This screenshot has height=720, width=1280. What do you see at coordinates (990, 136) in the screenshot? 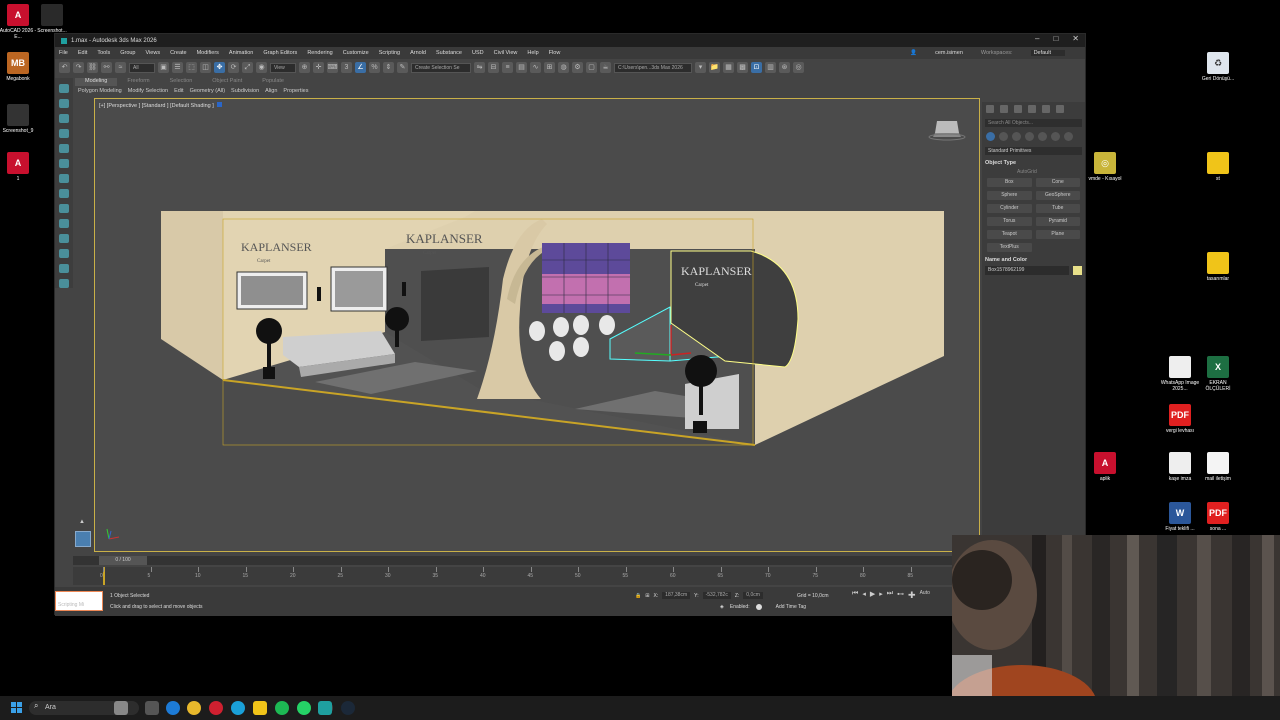
I see `geometry-category-icon` at bounding box center [990, 136].